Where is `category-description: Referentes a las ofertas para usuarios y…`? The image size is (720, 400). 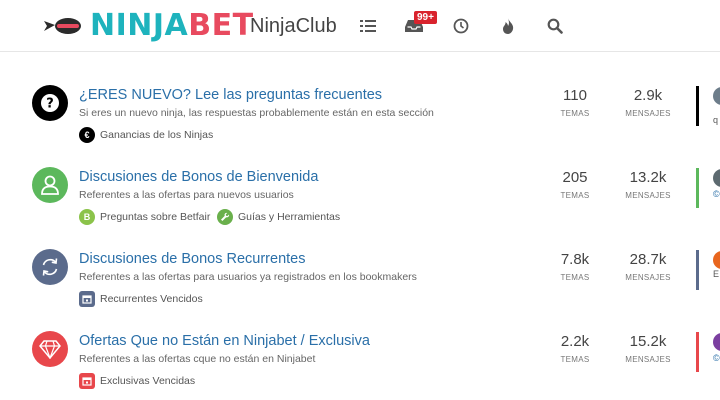
category-description: Referentes a las ofertas para usuarios y… is located at coordinates (248, 277).